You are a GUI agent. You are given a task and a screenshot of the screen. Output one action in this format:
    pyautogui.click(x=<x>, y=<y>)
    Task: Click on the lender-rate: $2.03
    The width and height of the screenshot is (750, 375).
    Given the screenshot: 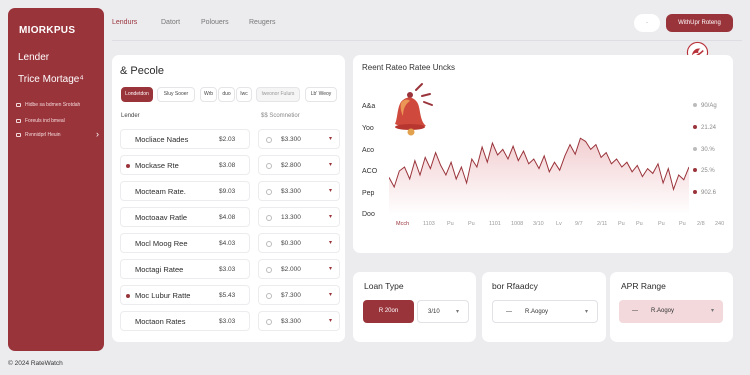 What is the action you would take?
    pyautogui.click(x=227, y=139)
    